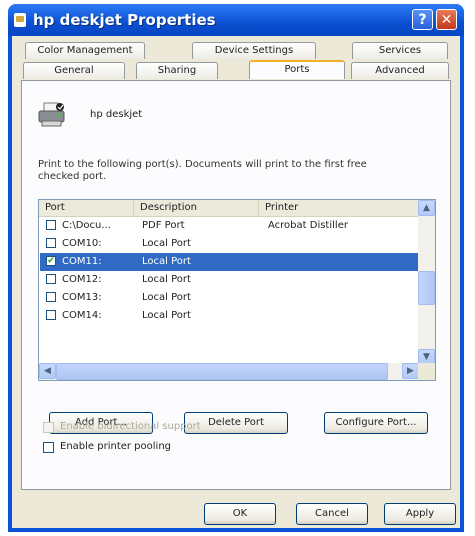 The height and width of the screenshot is (536, 475). What do you see at coordinates (229, 280) in the screenshot?
I see `port-row: COM12: Local Port` at bounding box center [229, 280].